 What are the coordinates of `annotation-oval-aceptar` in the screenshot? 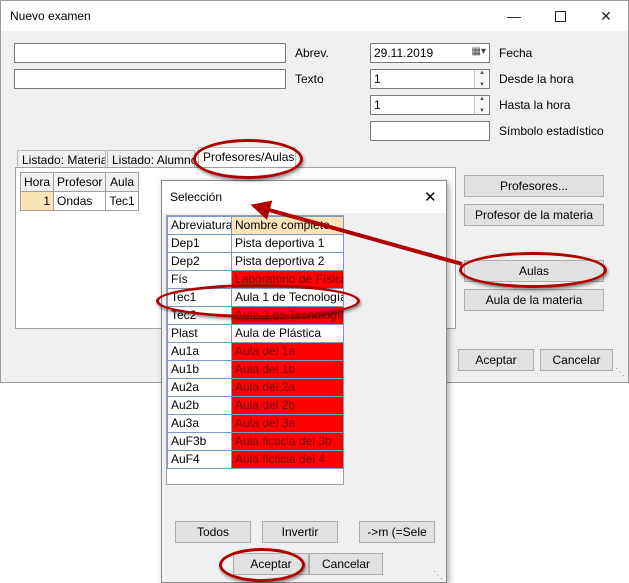 It's located at (262, 565).